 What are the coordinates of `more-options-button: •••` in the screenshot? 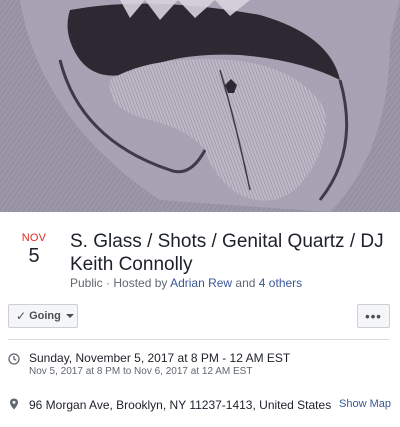 It's located at (373, 316).